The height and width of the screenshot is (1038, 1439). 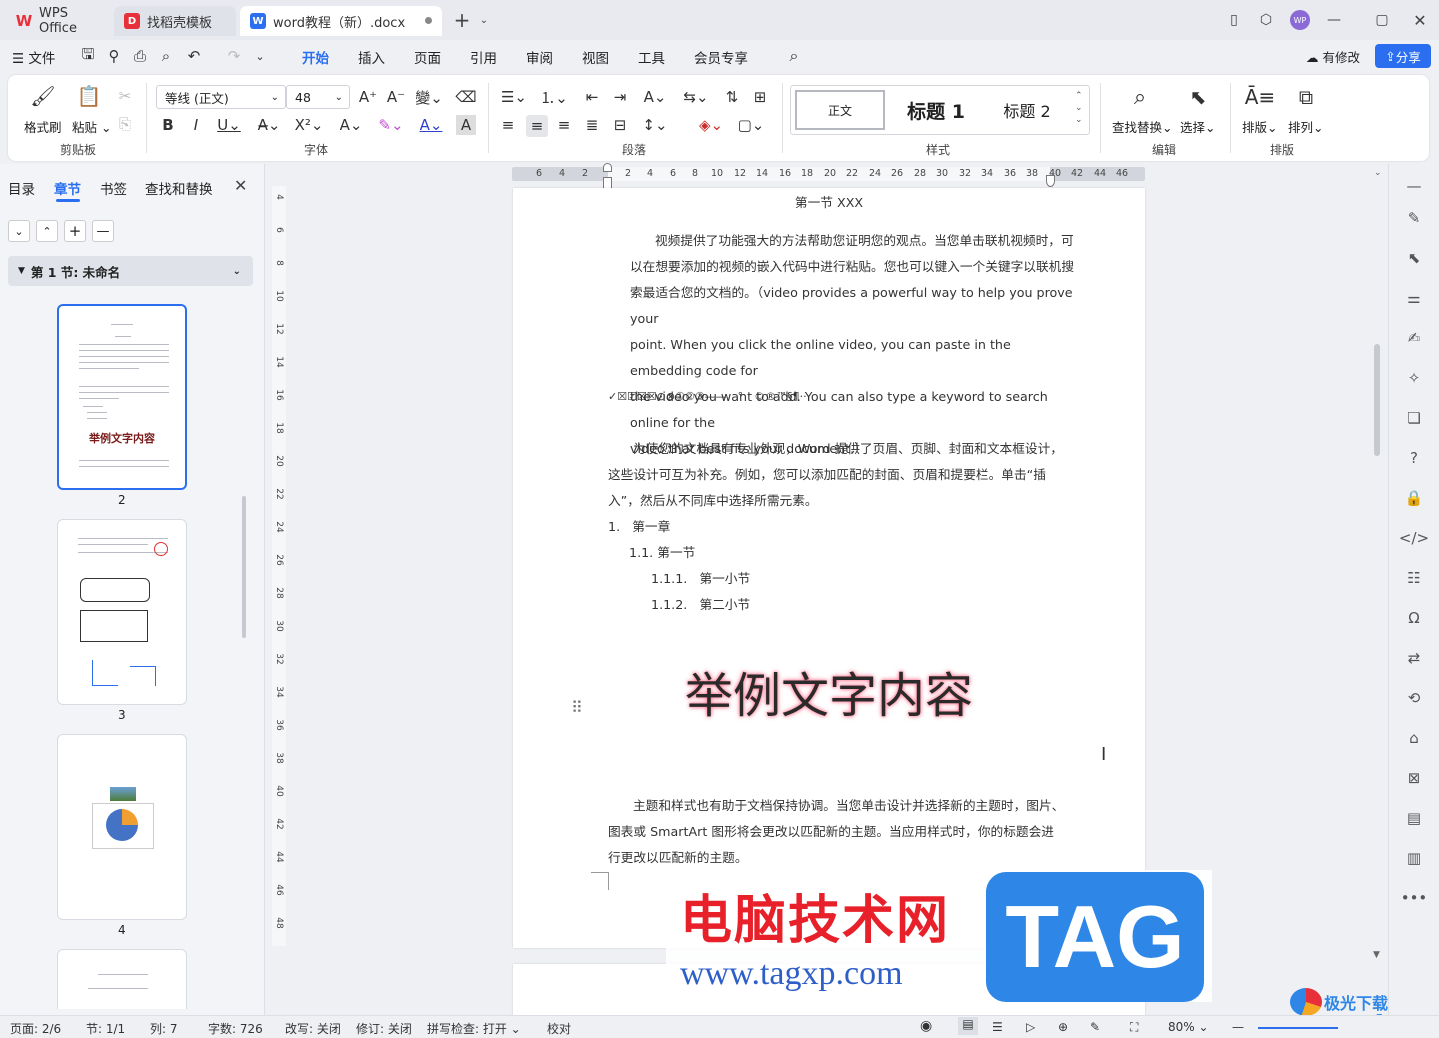 I want to click on avatar: WP, so click(x=1300, y=20).